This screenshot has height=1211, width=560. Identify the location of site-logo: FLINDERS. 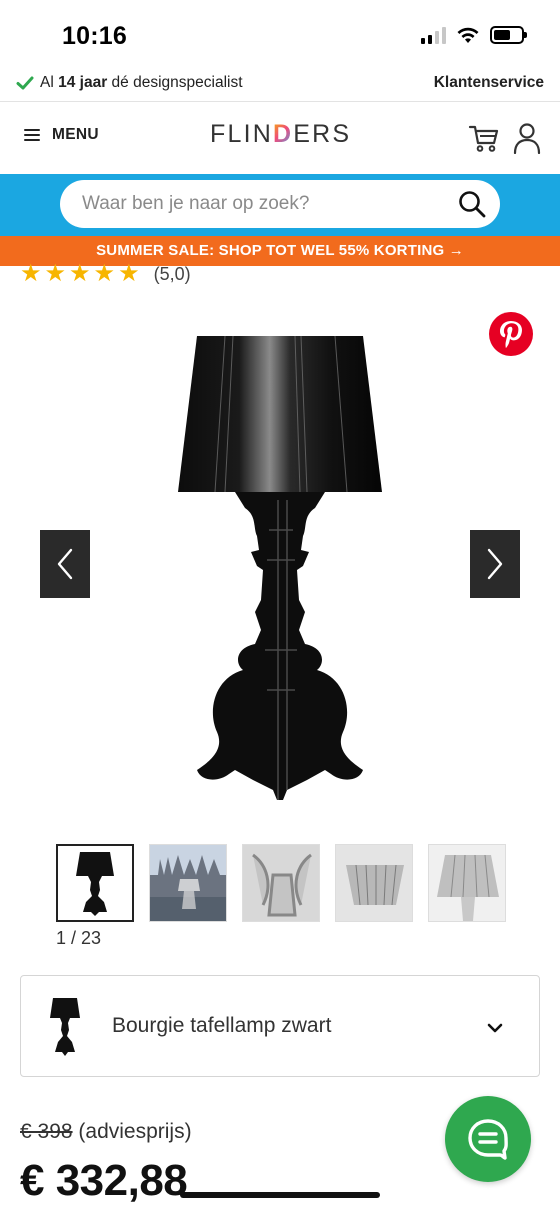
(280, 134).